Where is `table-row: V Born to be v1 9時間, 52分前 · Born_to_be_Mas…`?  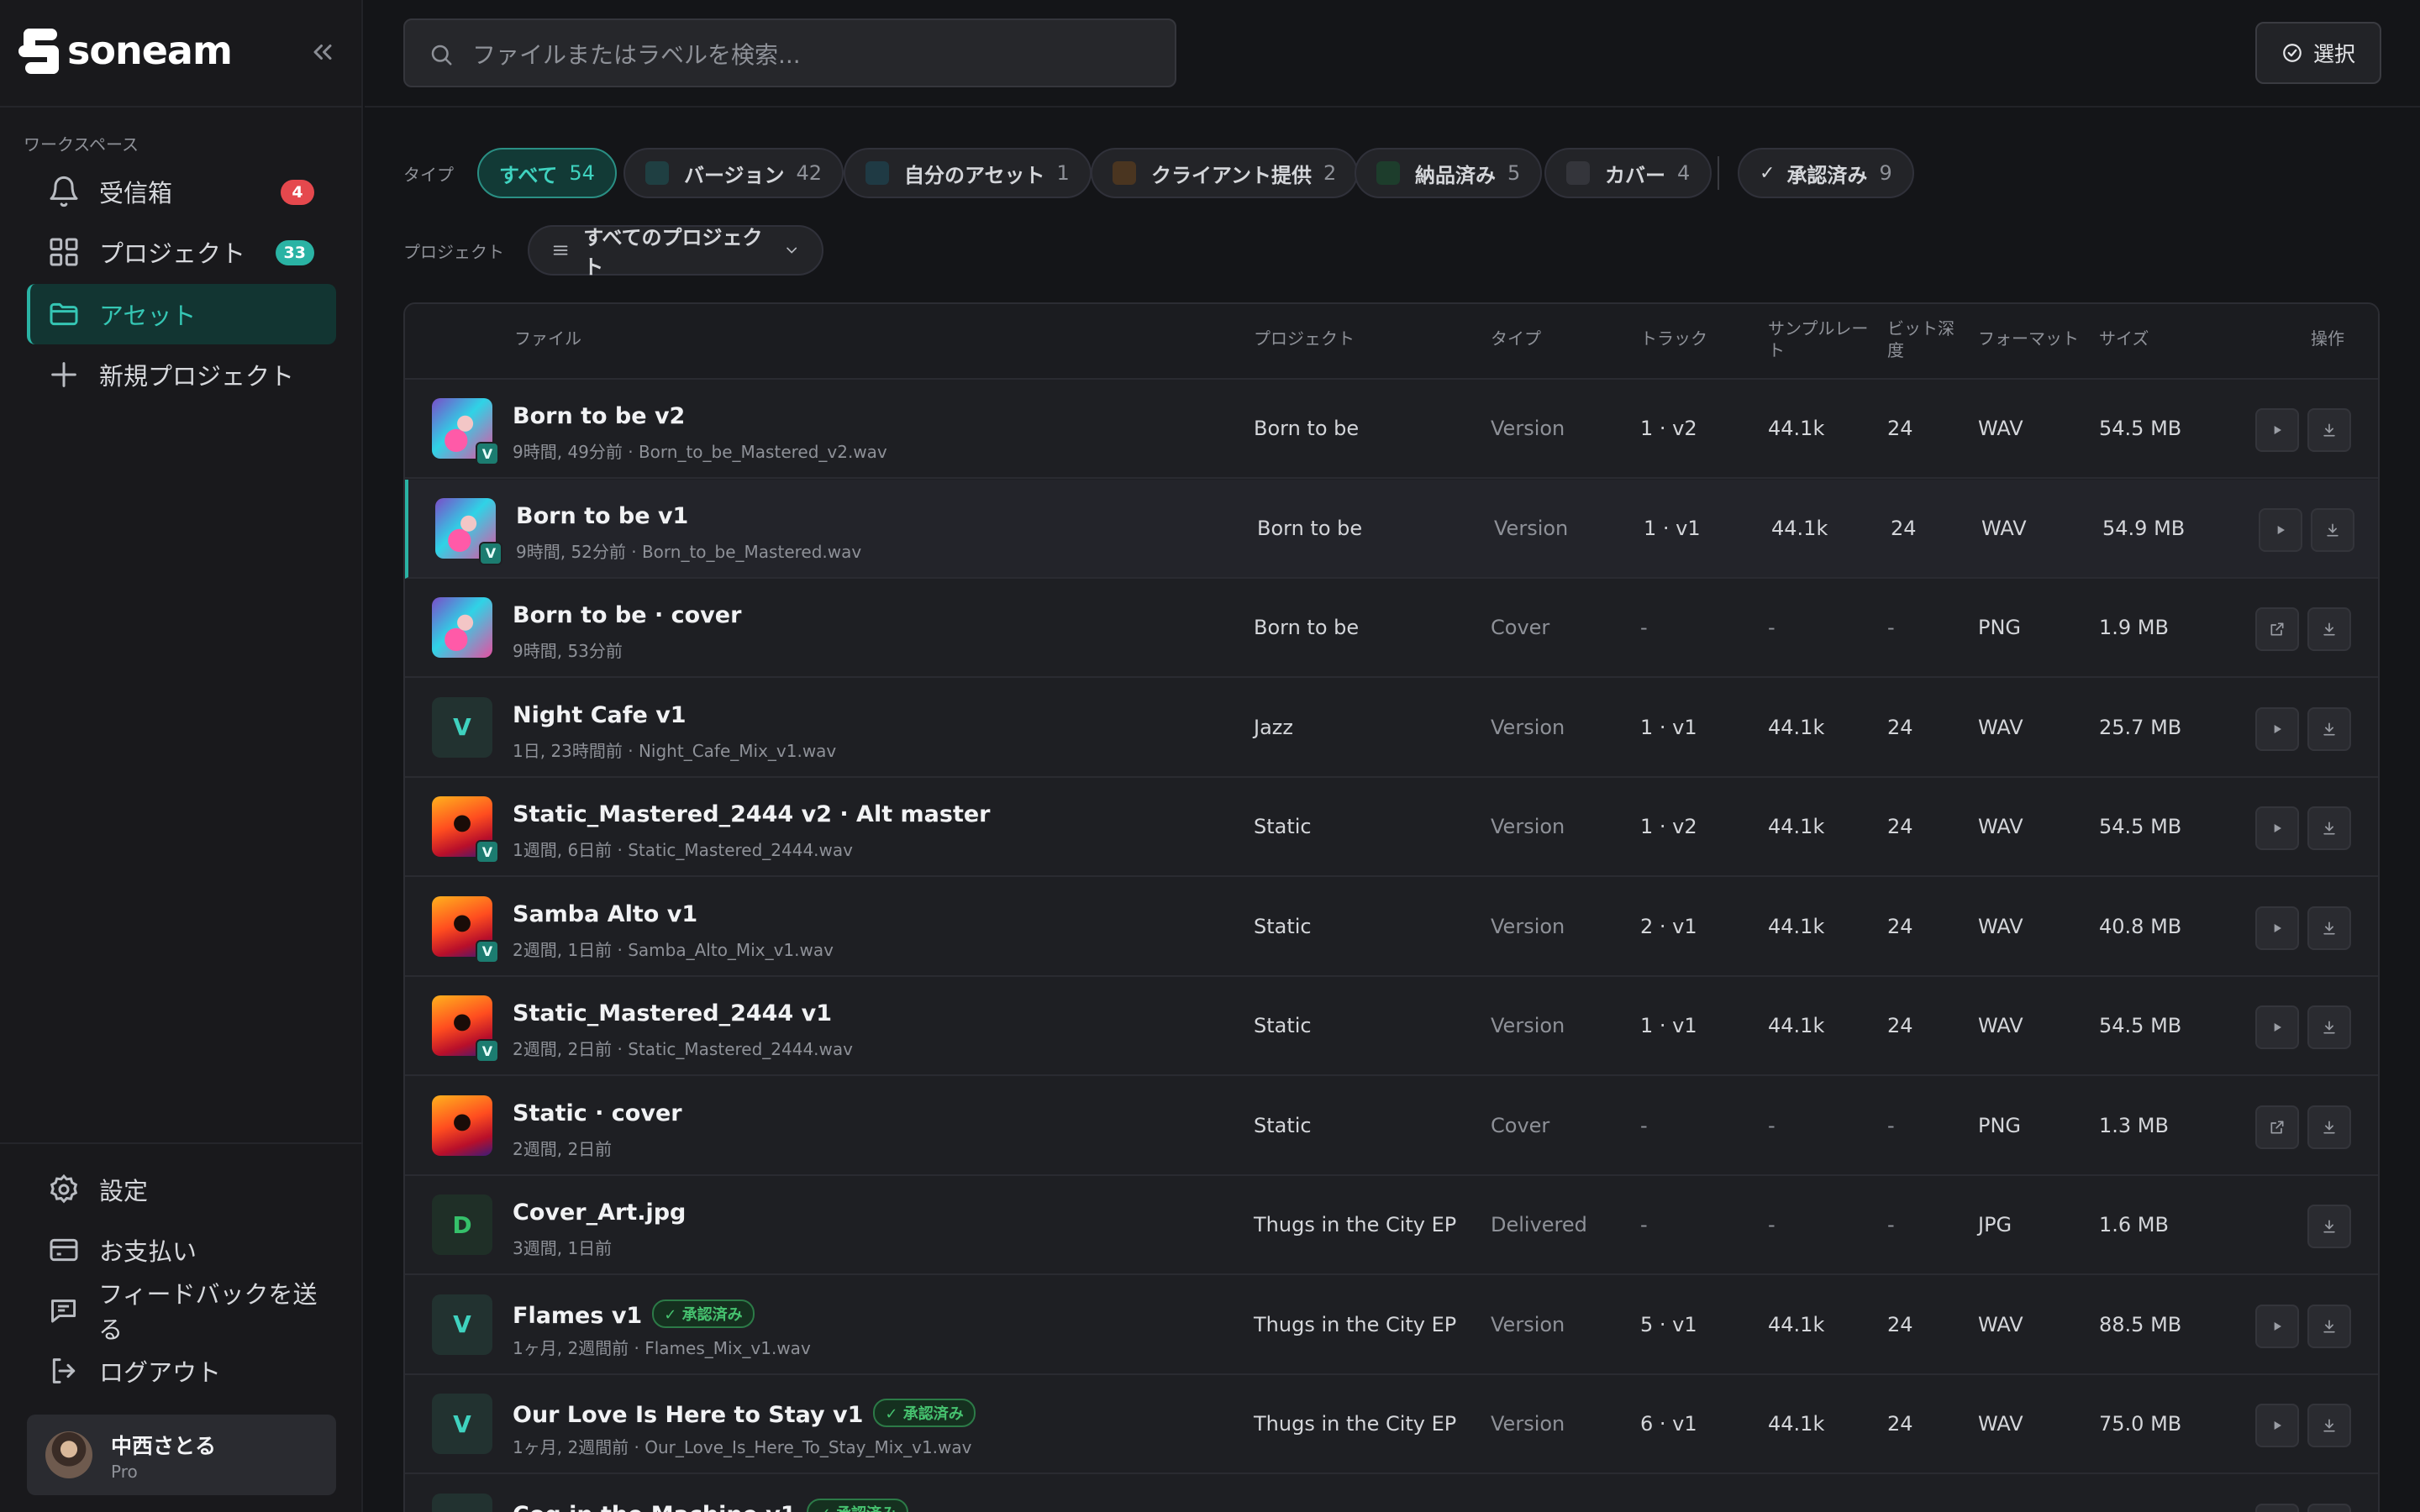
table-row: V Born to be v1 9時間, 52分前 · Born_to_be_Mas… is located at coordinates (1391, 529).